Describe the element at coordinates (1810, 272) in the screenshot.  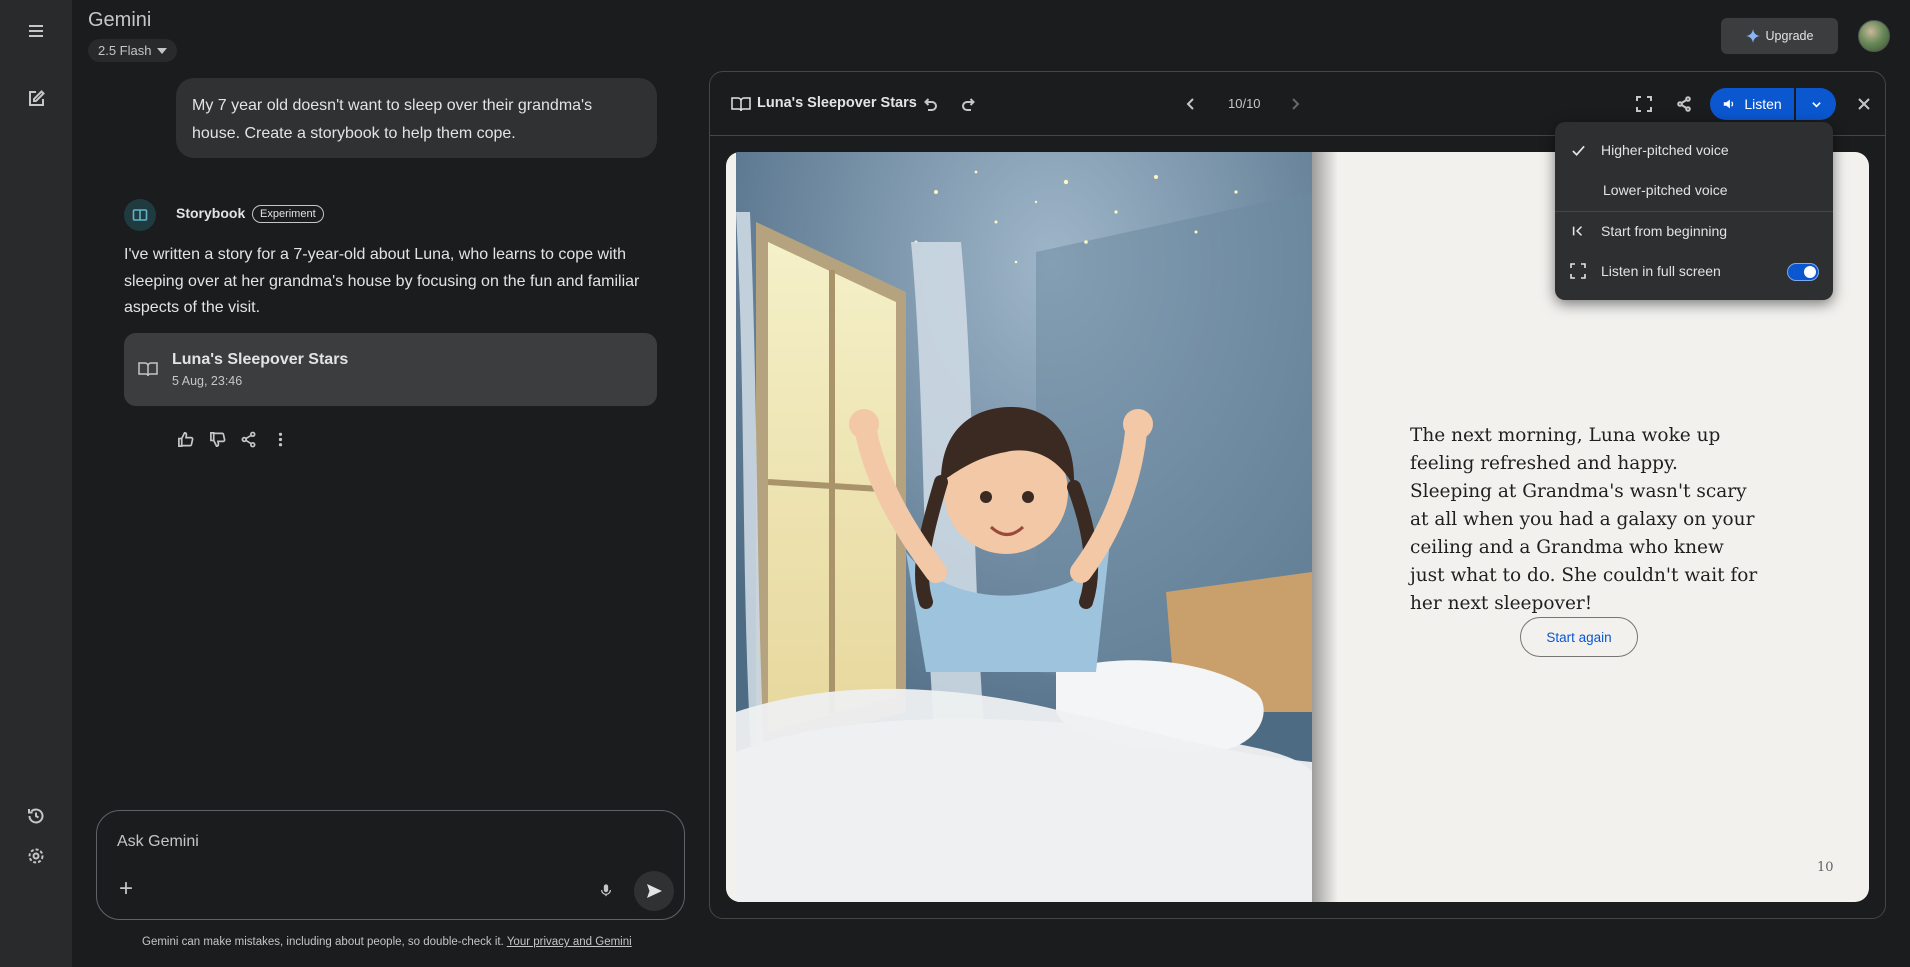
I see `toggle-knob` at that location.